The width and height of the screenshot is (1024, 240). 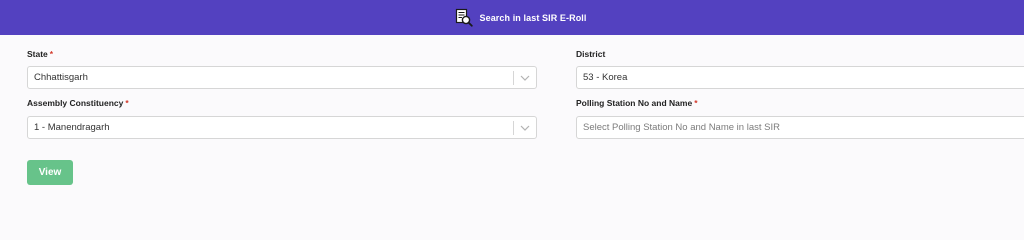 I want to click on state-label: State *, so click(x=40, y=54).